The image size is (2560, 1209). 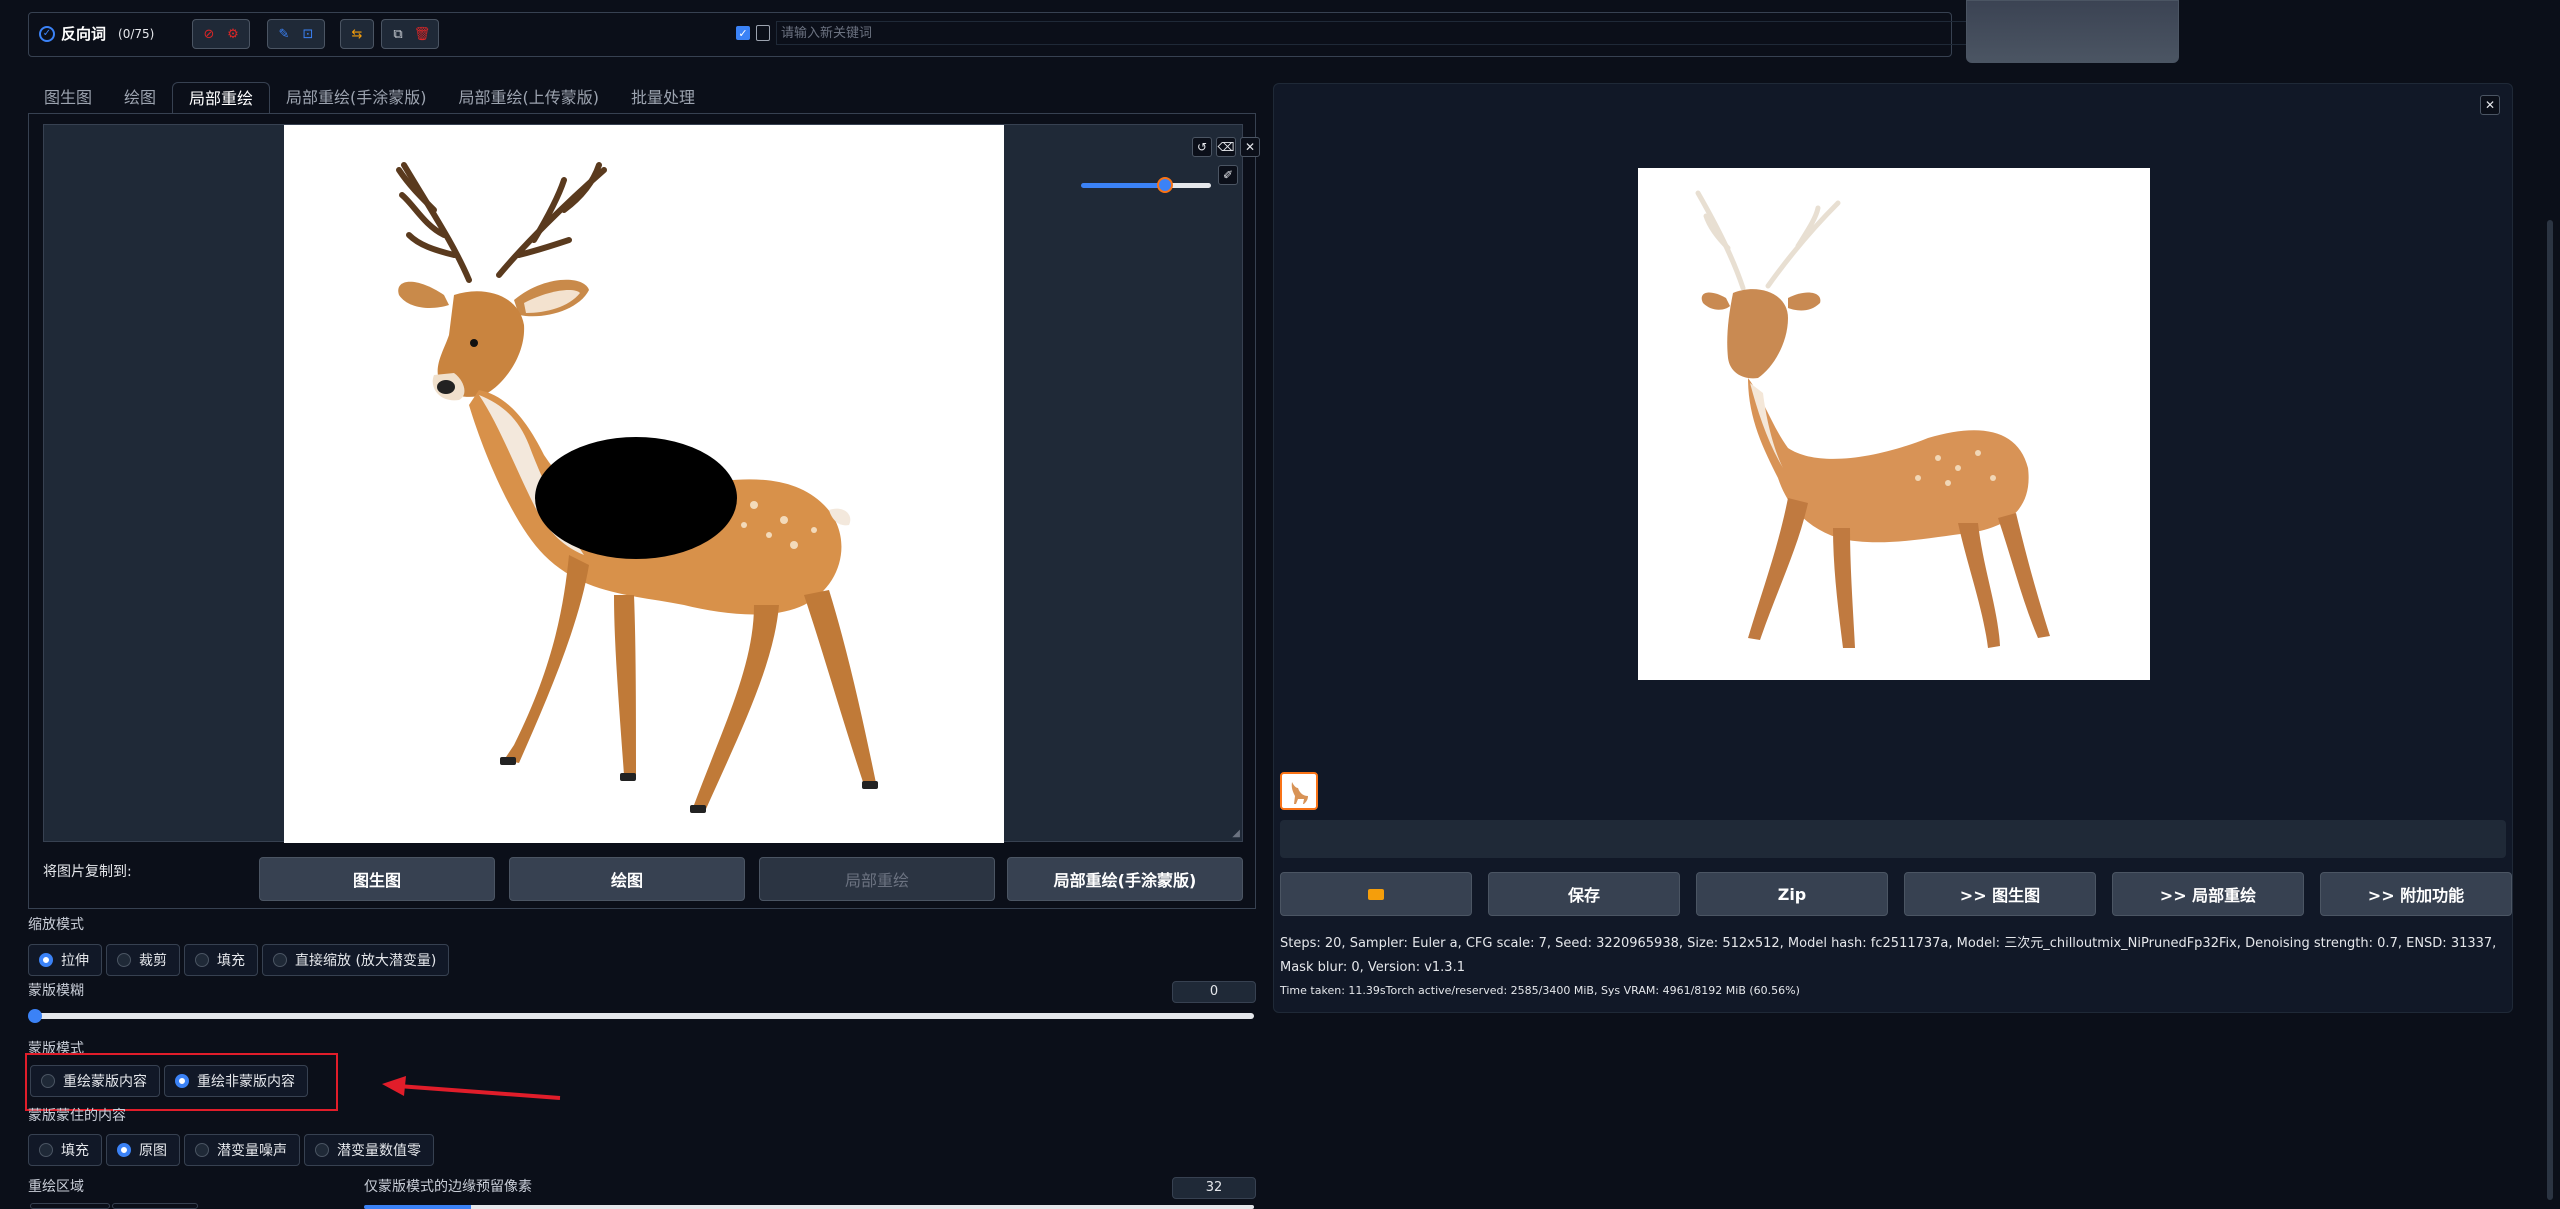 What do you see at coordinates (153, 1151) in the screenshot?
I see `option-label: 原图` at bounding box center [153, 1151].